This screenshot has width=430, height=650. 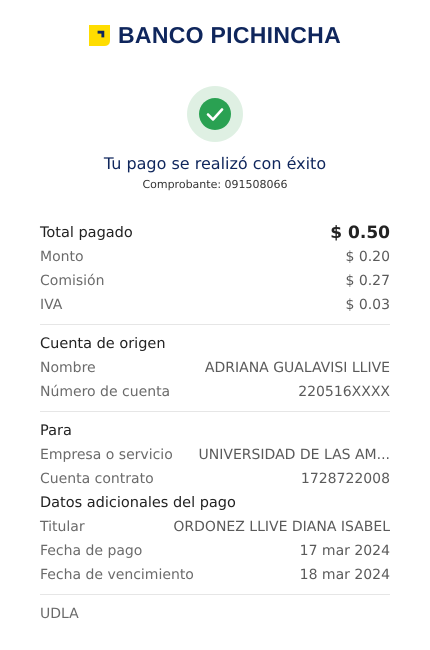 I want to click on detail-label: Fecha de pago, so click(x=91, y=551).